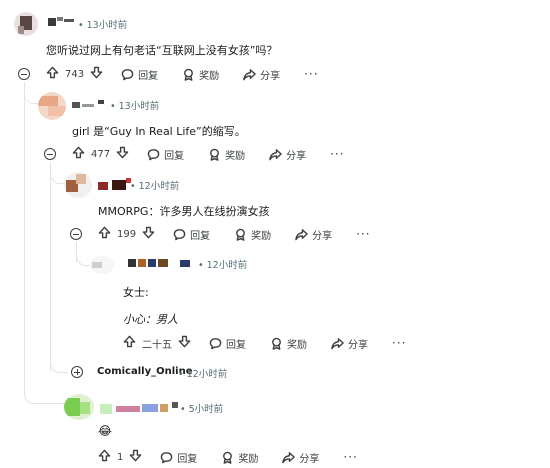 The height and width of the screenshot is (468, 550). What do you see at coordinates (105, 431) in the screenshot?
I see `emoji: 😂` at bounding box center [105, 431].